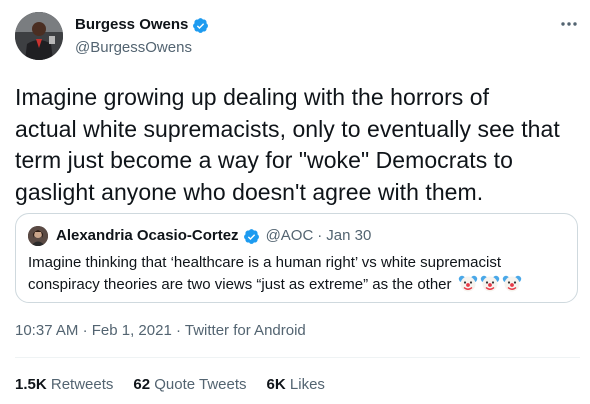 Image resolution: width=590 pixels, height=404 pixels. I want to click on verified-badge-icon, so click(200, 25).